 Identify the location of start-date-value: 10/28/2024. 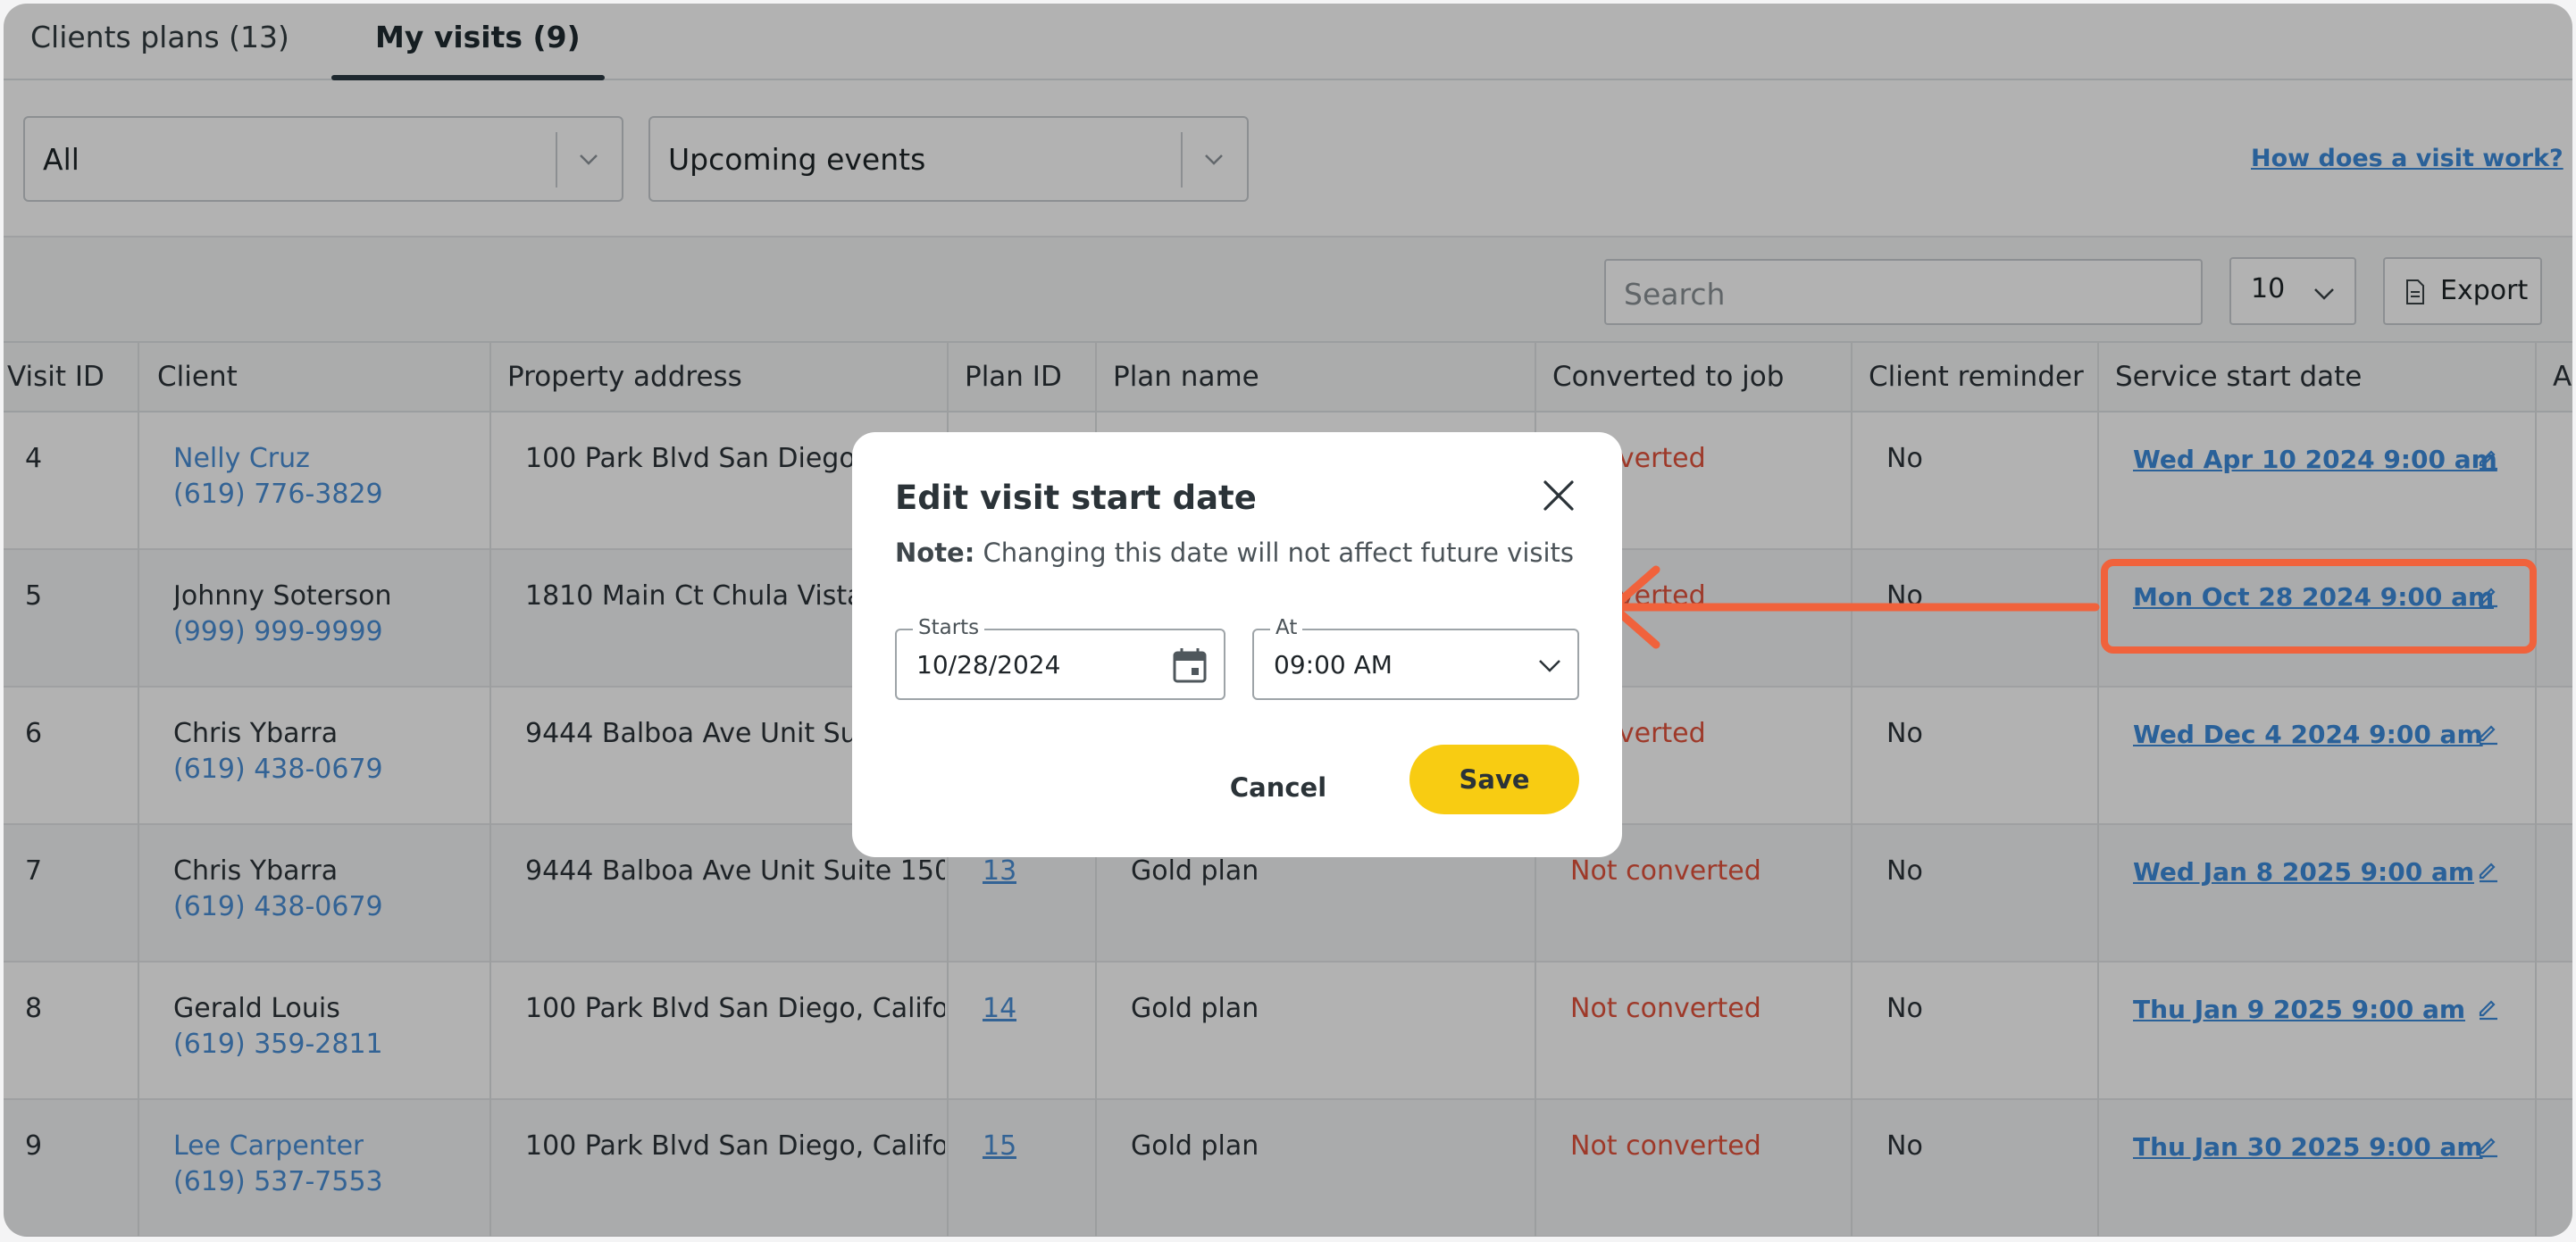
(989, 665).